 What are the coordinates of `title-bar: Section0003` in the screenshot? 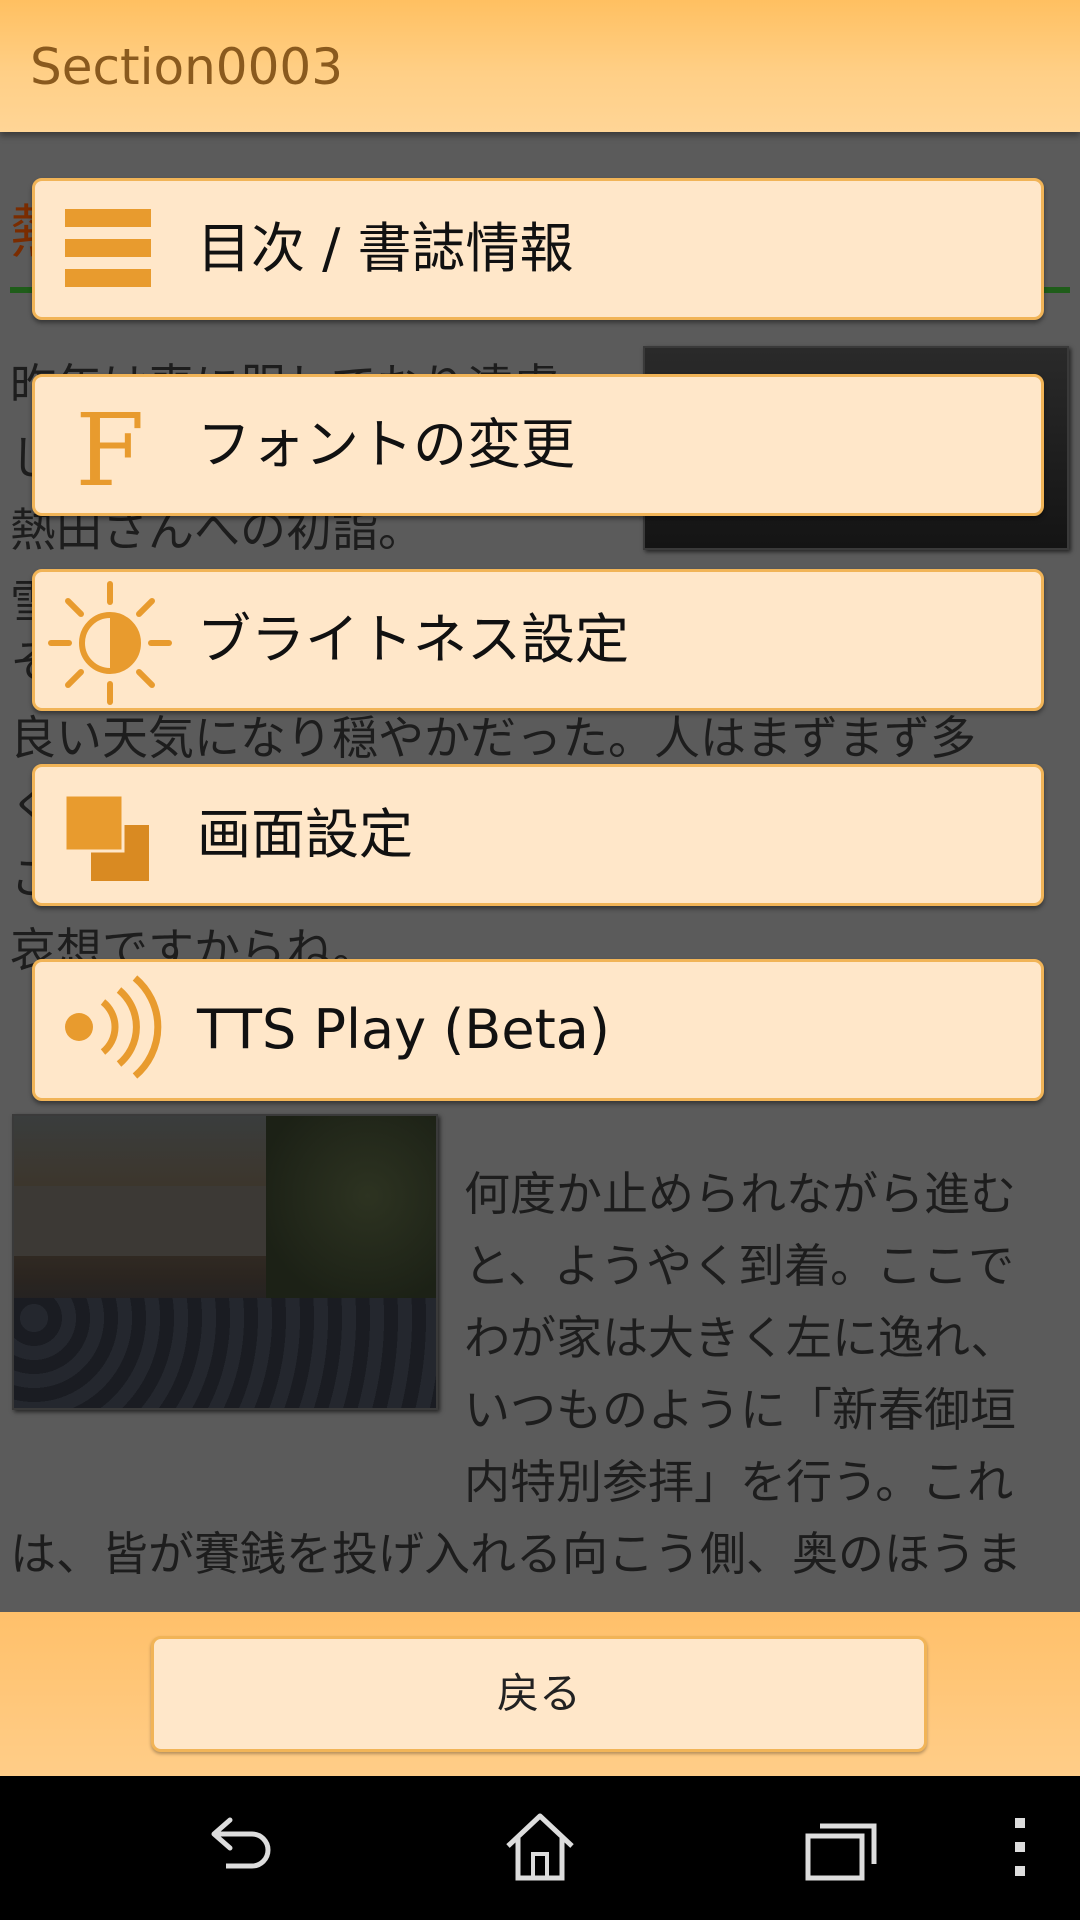 It's located at (540, 66).